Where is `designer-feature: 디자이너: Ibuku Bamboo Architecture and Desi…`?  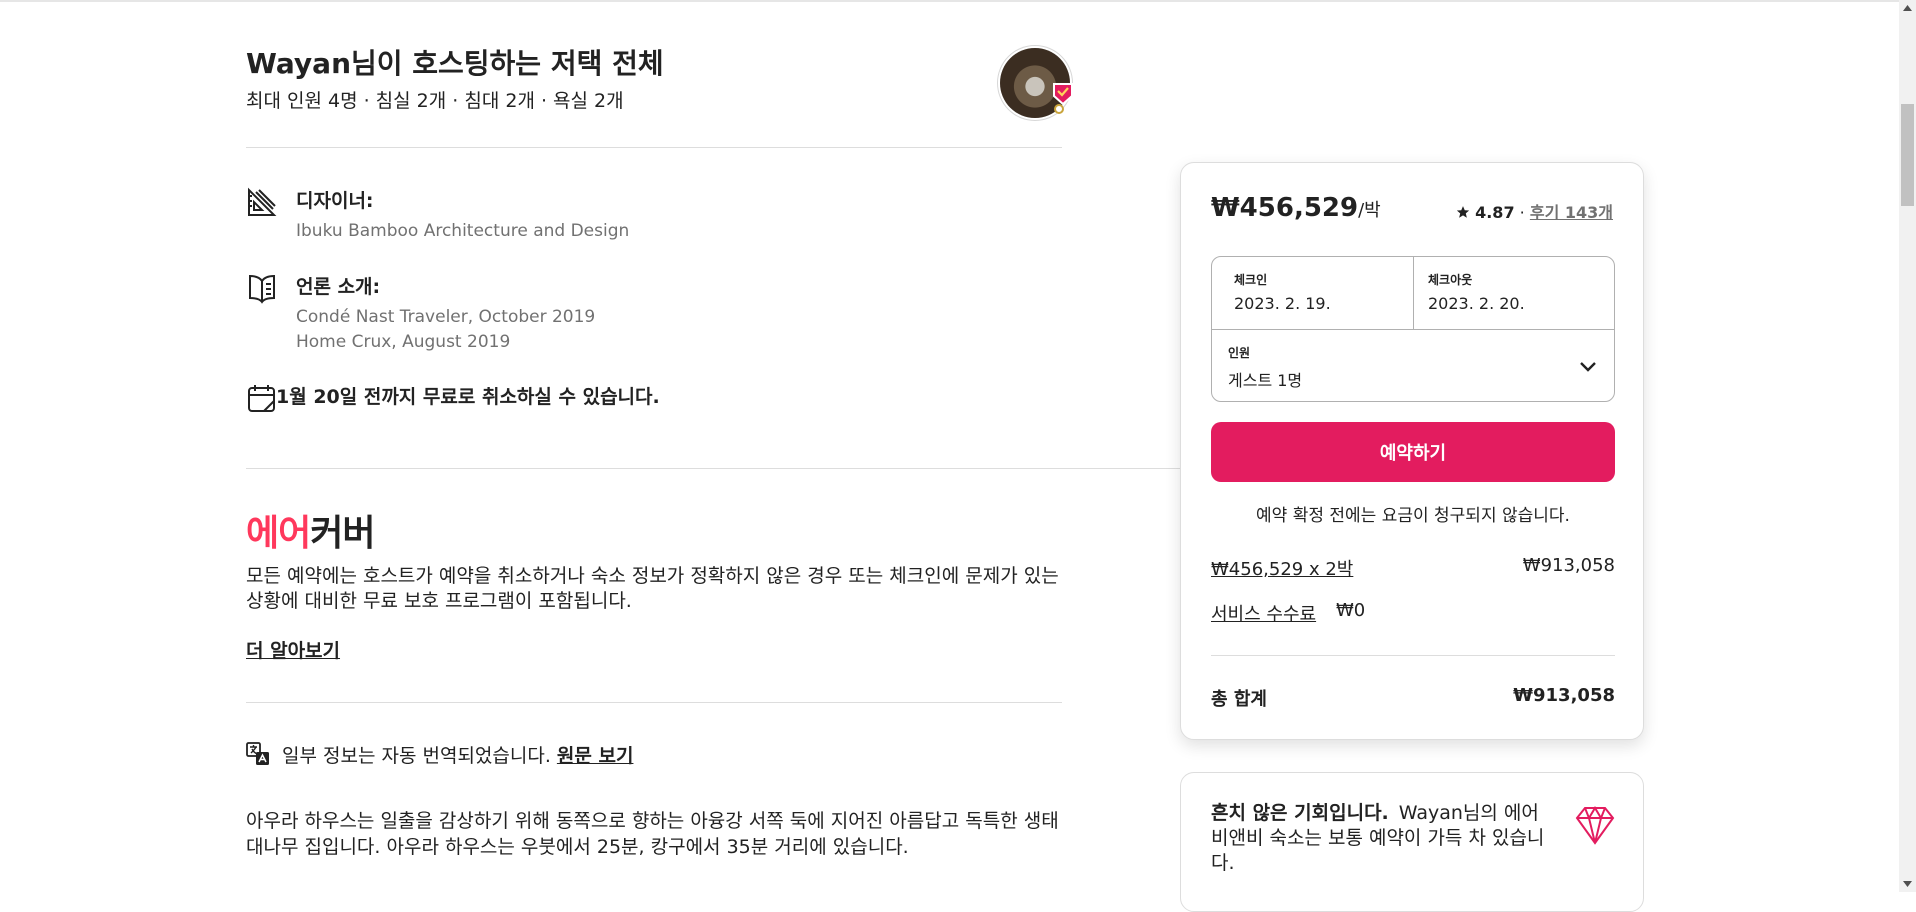
designer-feature: 디자이너: Ibuku Bamboo Architecture and Desi… is located at coordinates (654, 216).